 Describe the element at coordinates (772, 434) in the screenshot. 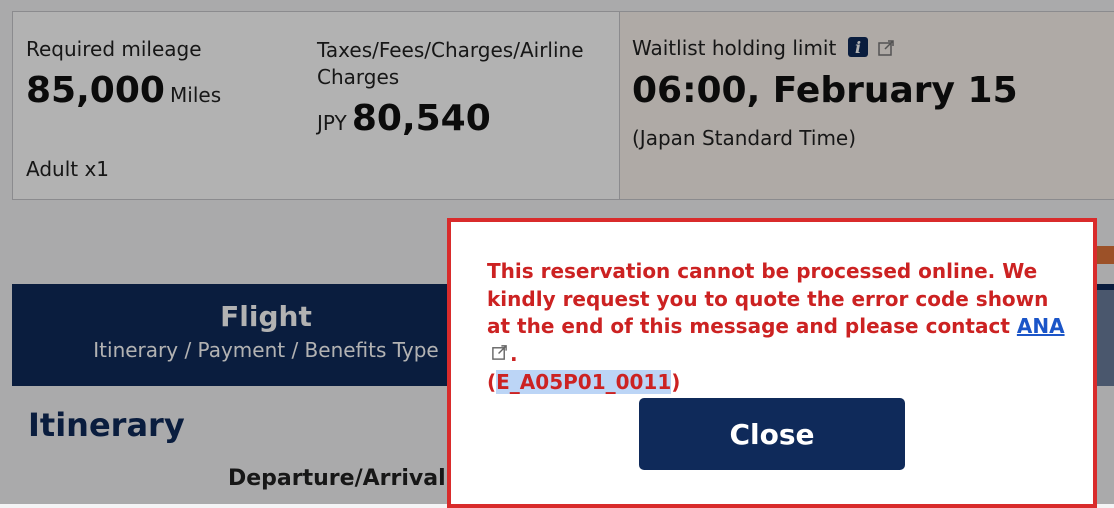

I see `close-button: Close` at that location.